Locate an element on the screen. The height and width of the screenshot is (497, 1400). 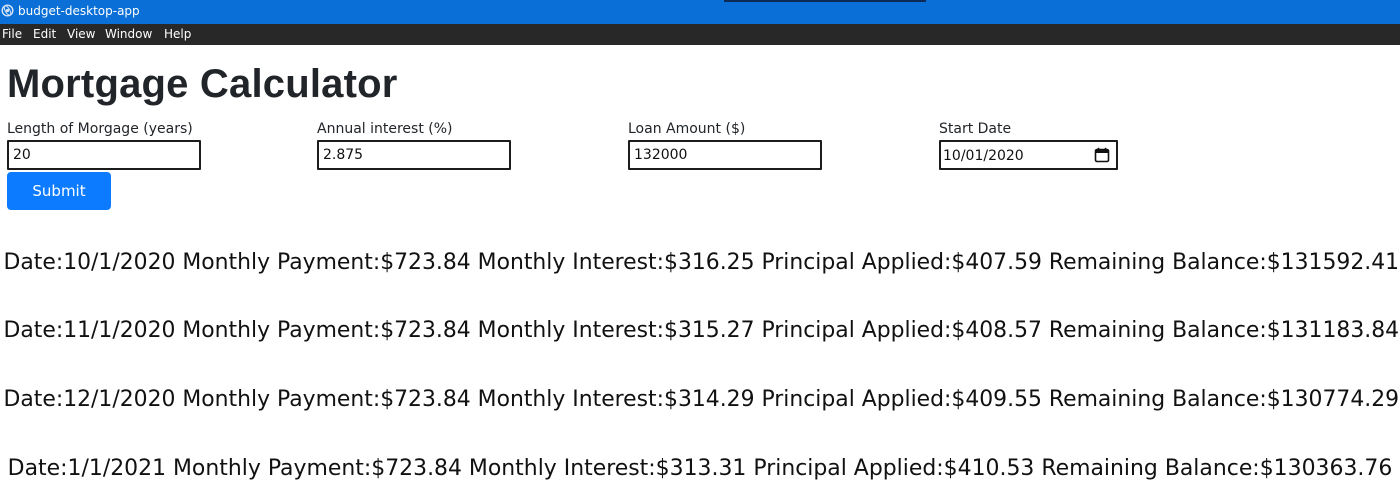
interest-label: Annual interest (%) is located at coordinates (385, 129).